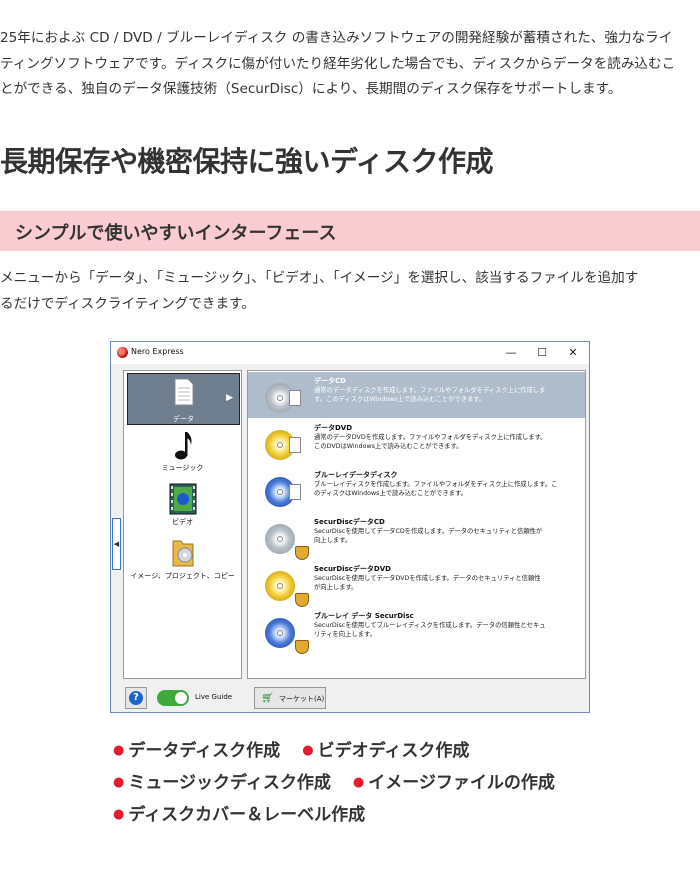  I want to click on feature-item: ミュージックディスク作成, so click(229, 783).